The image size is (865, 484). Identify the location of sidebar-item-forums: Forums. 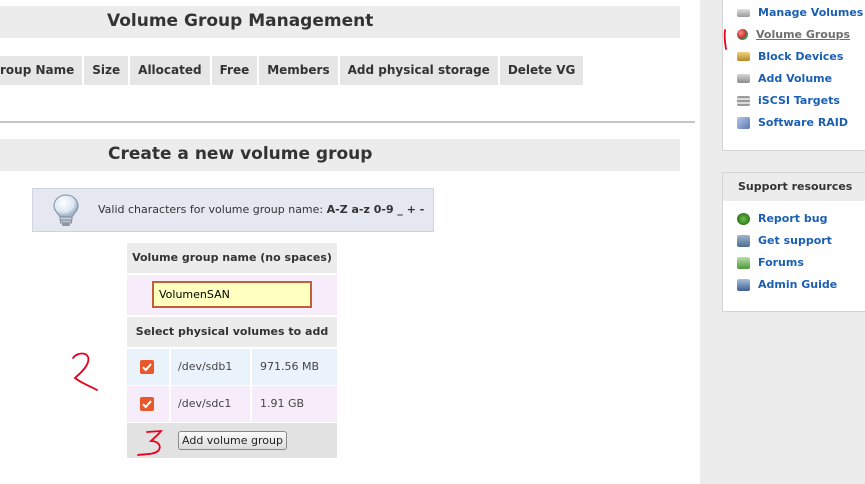
(770, 262).